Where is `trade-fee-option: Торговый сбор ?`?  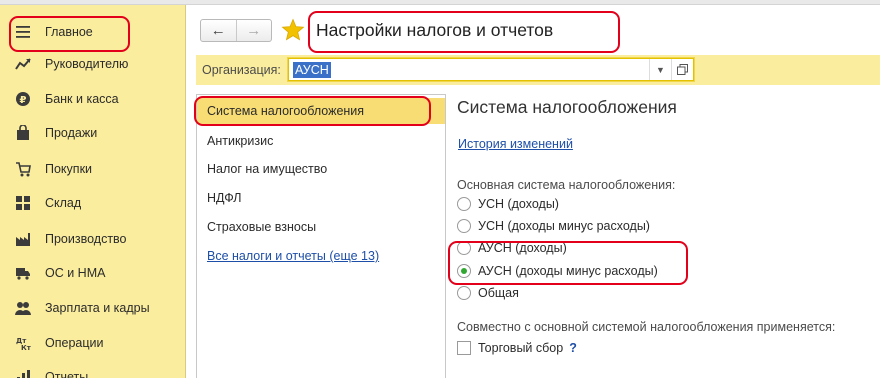 trade-fee-option: Торговый сбор ? is located at coordinates (517, 348).